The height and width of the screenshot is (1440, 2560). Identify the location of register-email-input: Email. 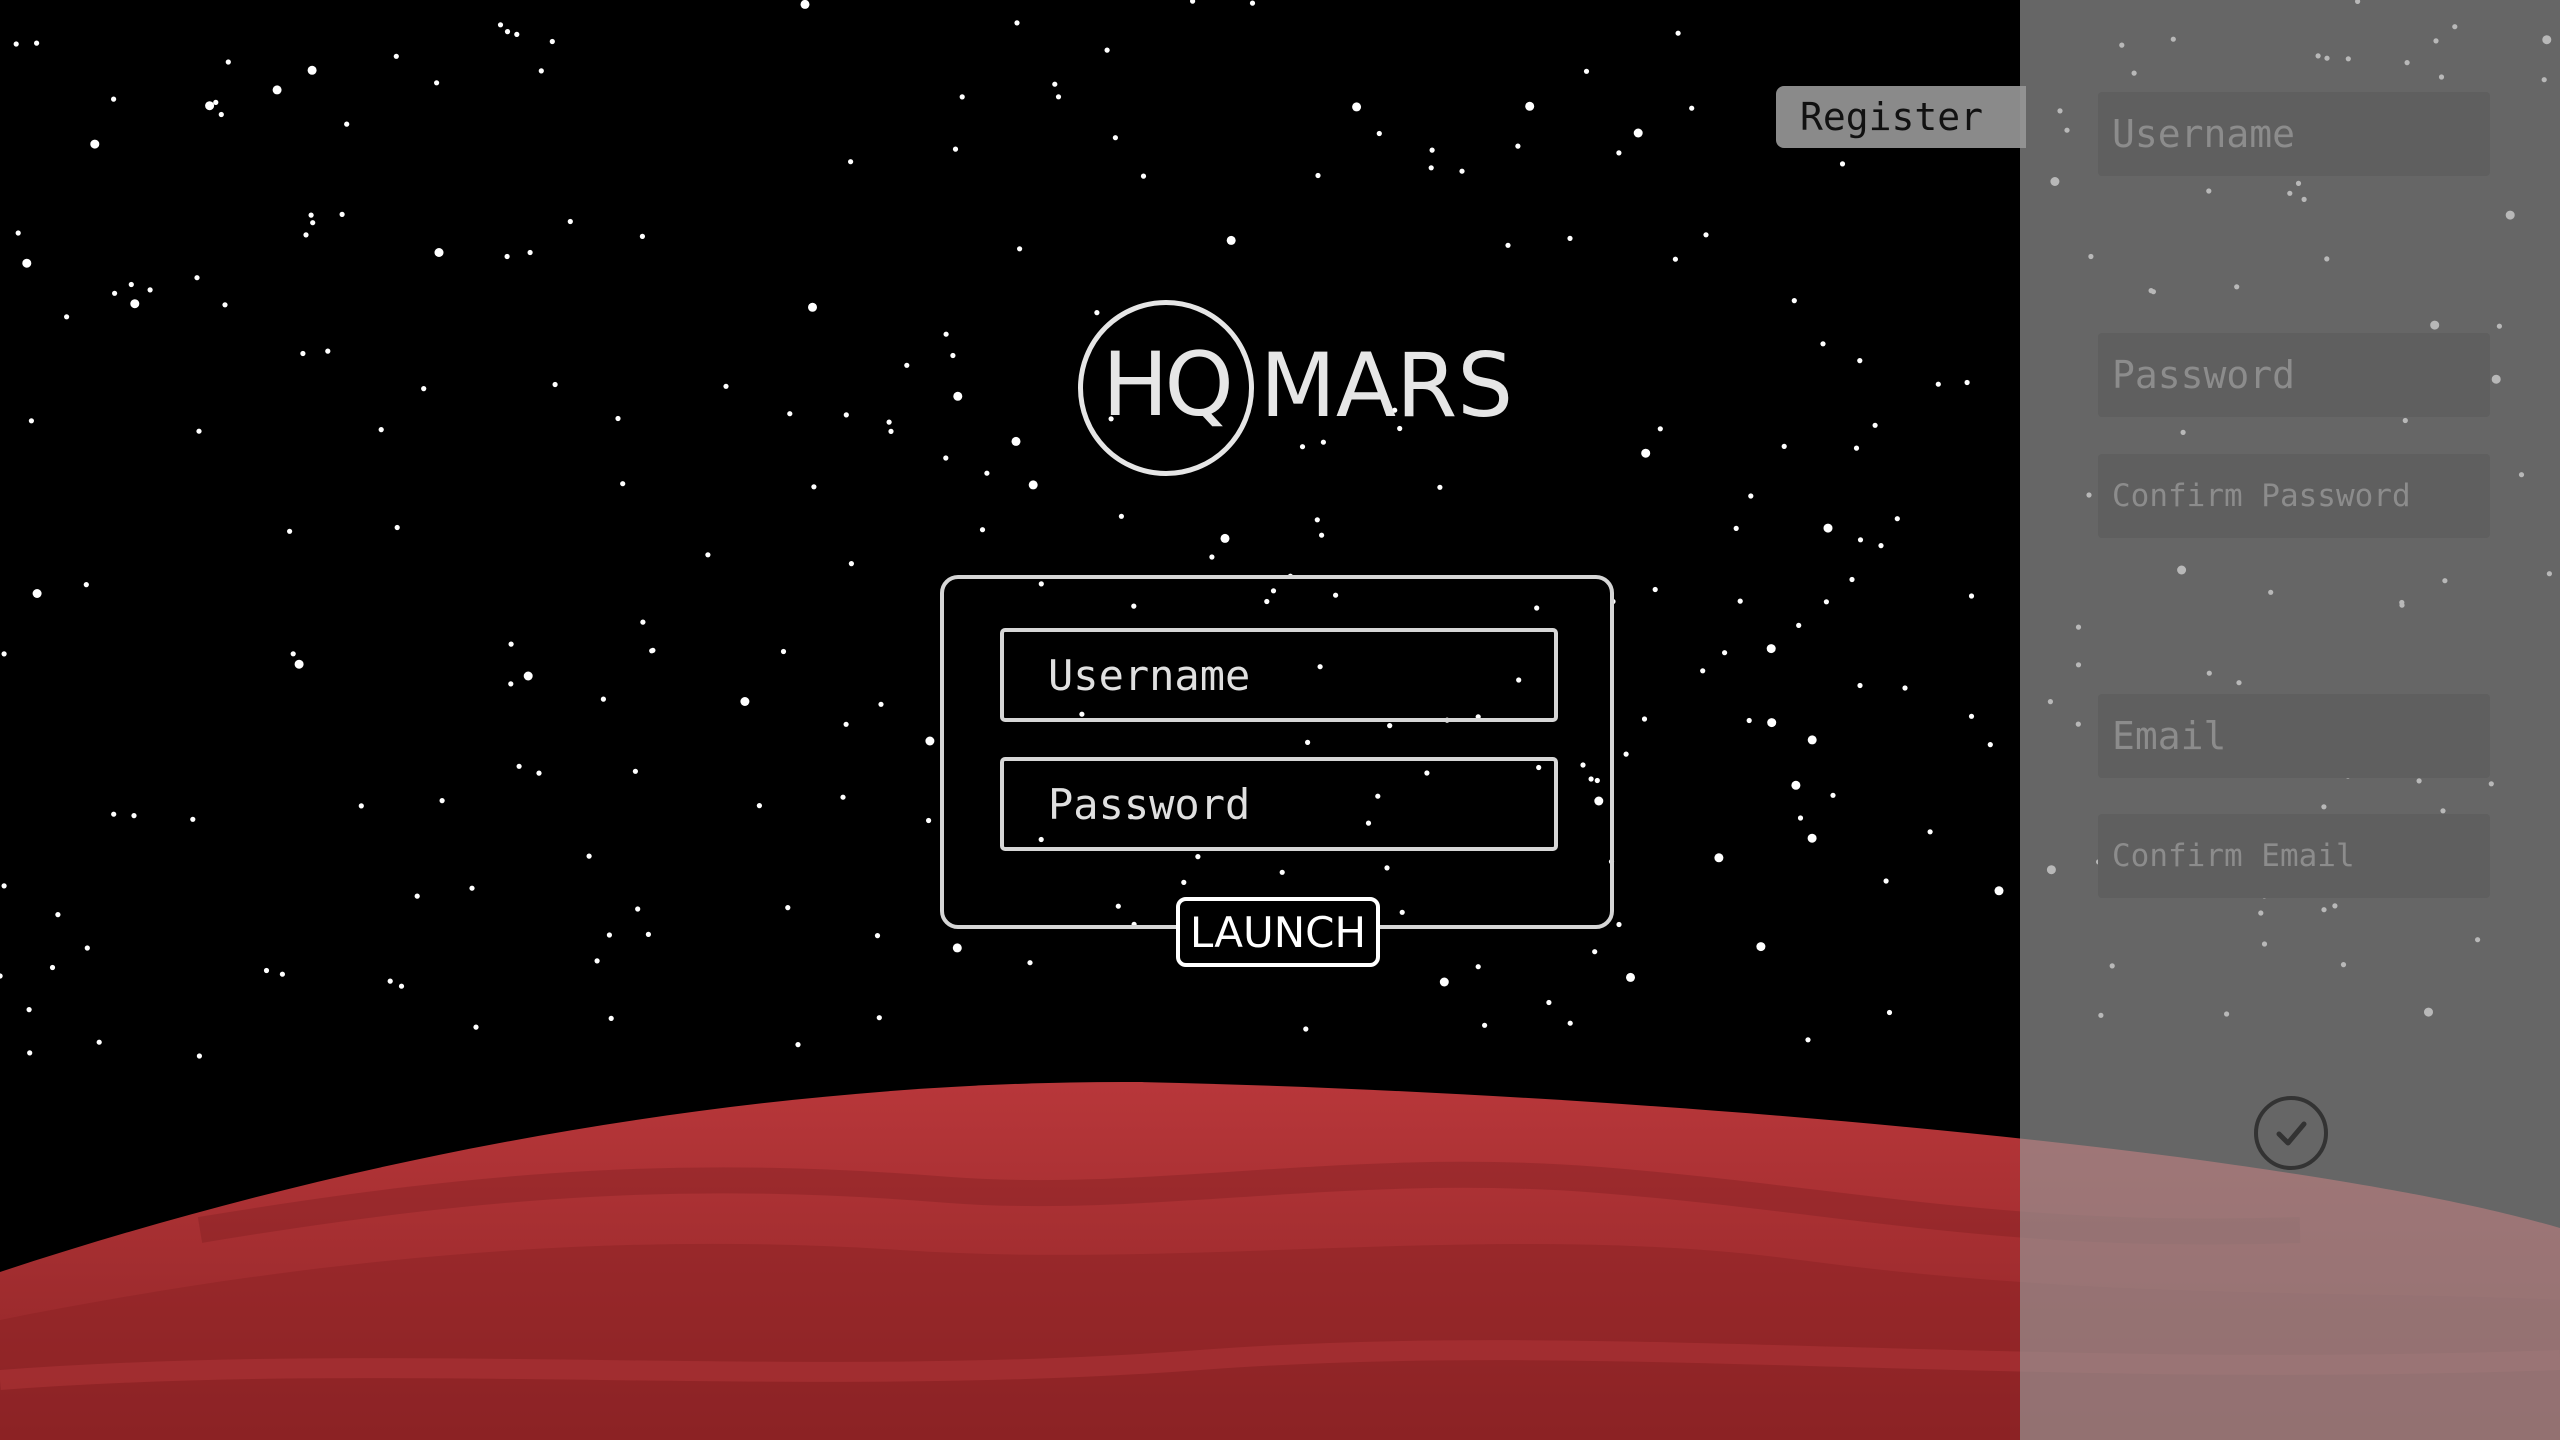
(2294, 736).